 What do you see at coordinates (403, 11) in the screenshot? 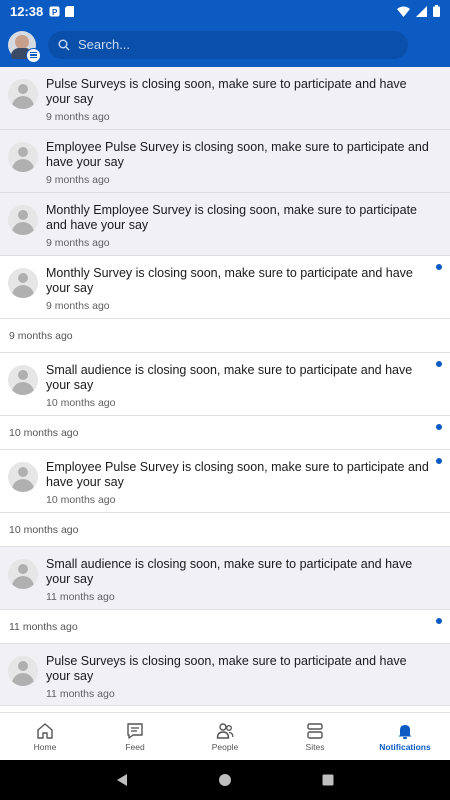
I see `wifi-icon` at bounding box center [403, 11].